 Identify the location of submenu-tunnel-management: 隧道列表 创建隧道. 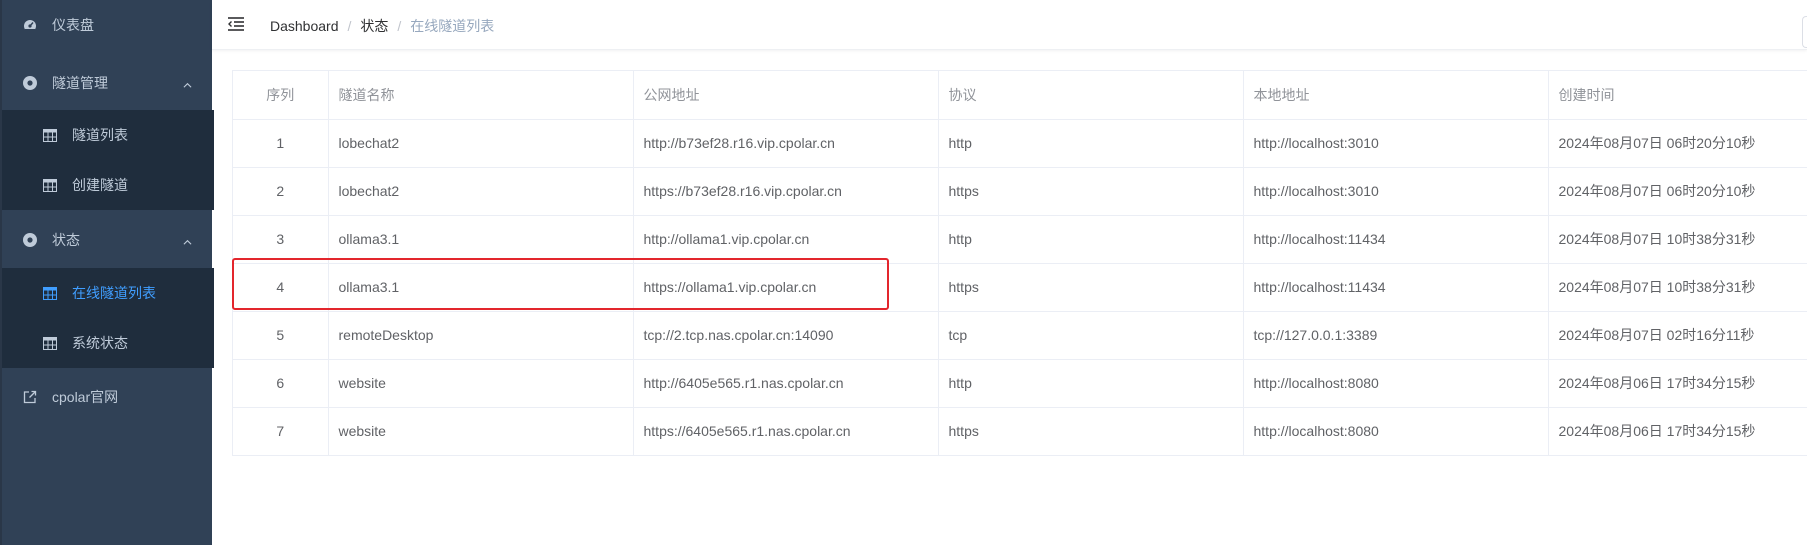
(108, 160).